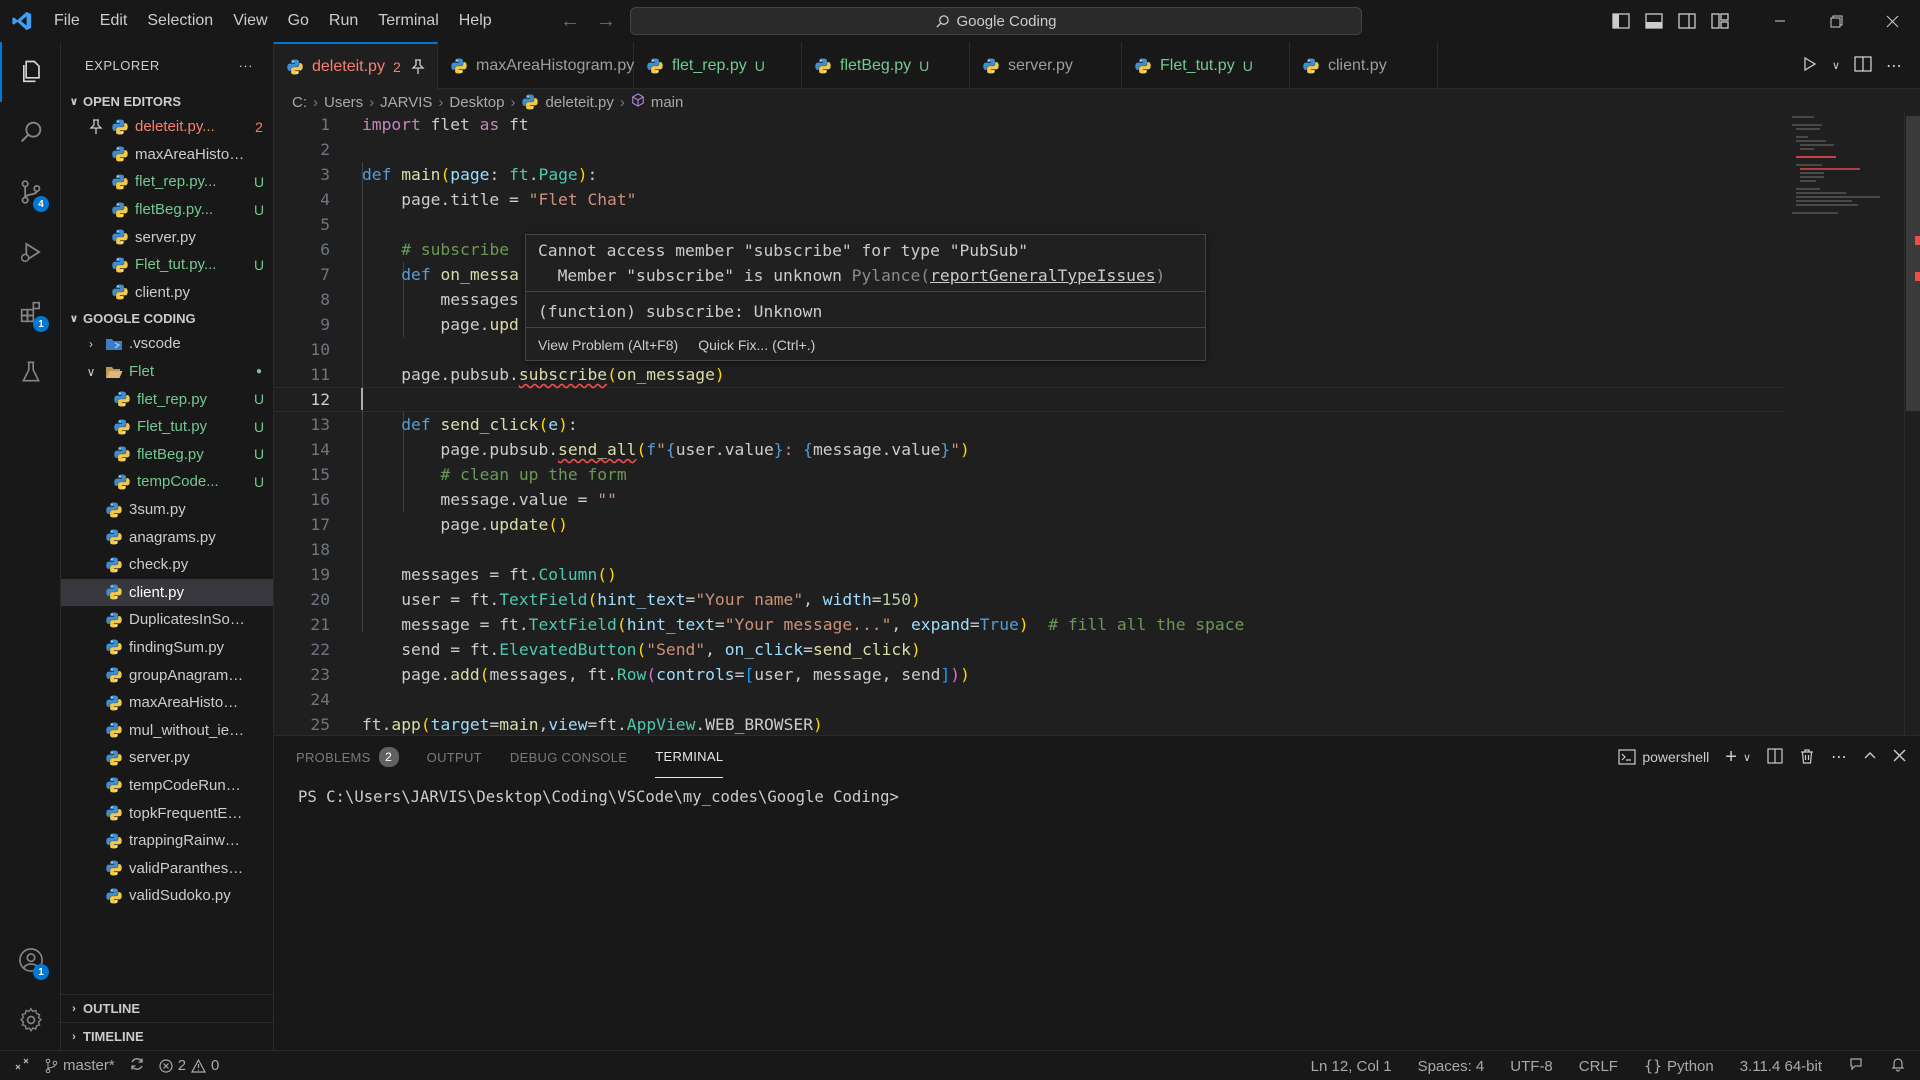  I want to click on tree-folder: › .vscode, so click(167, 344).